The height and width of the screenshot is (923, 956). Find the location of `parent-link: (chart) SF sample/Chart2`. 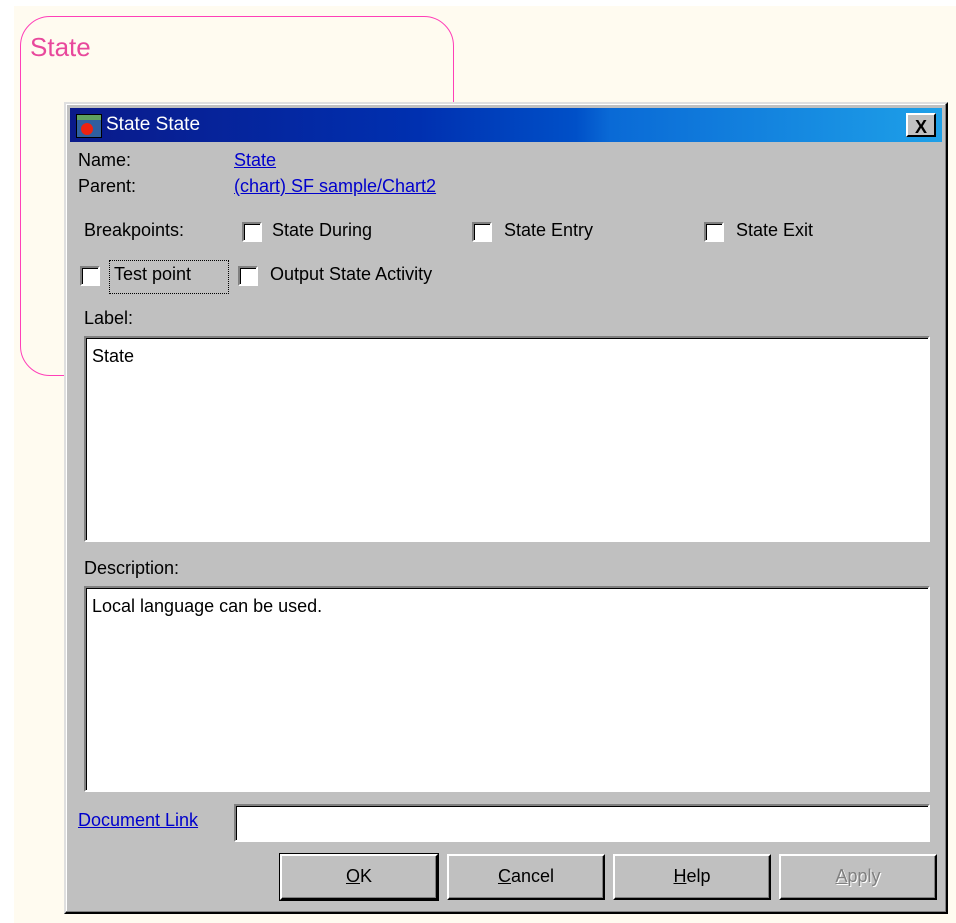

parent-link: (chart) SF sample/Chart2 is located at coordinates (335, 186).